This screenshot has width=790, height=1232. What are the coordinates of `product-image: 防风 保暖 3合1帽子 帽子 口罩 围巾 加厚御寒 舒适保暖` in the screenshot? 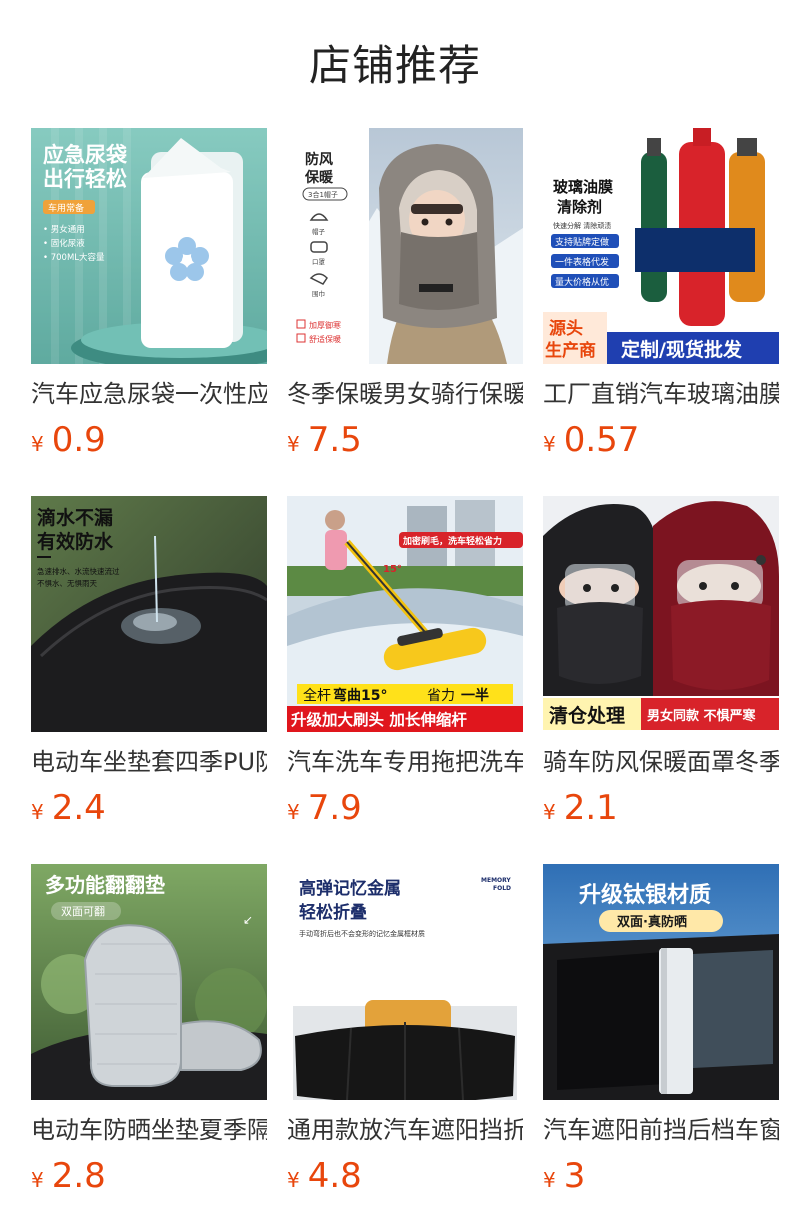 It's located at (405, 246).